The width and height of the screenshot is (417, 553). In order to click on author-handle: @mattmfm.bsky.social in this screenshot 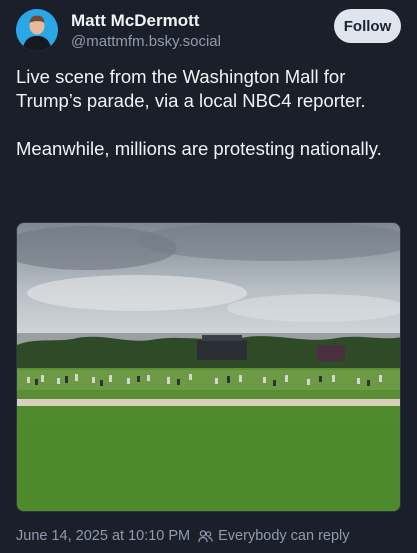, I will do `click(146, 41)`.